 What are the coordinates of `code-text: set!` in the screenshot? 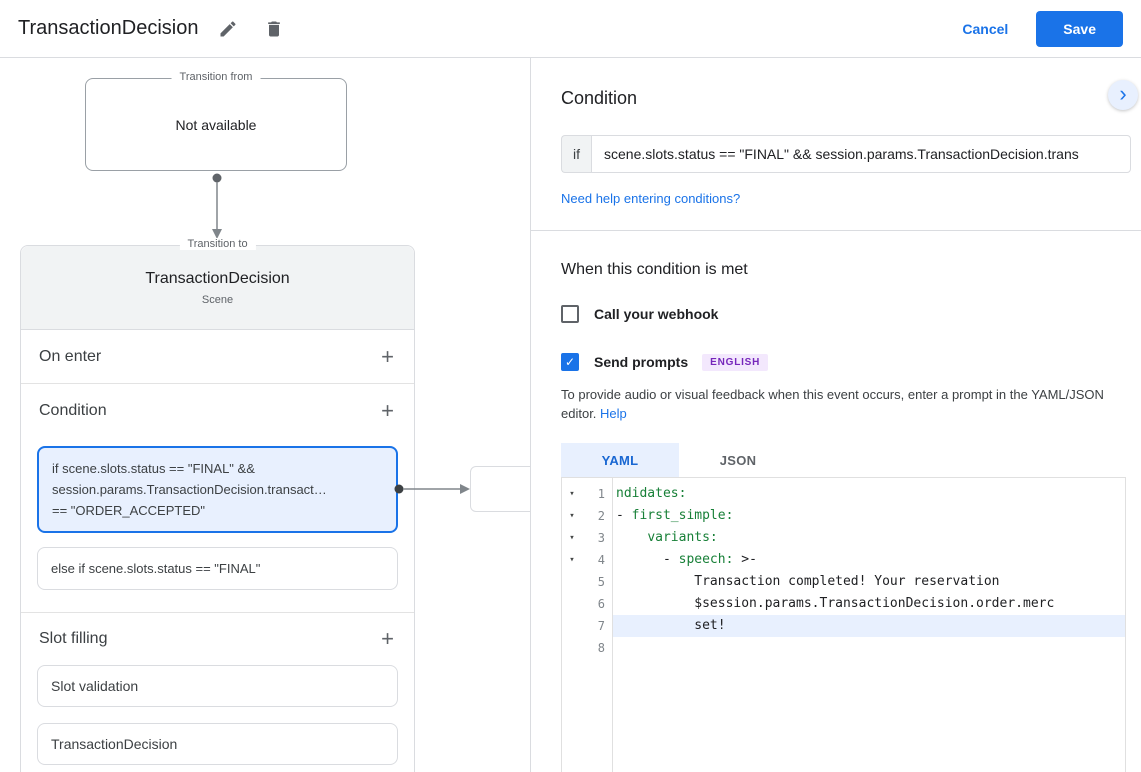 It's located at (868, 626).